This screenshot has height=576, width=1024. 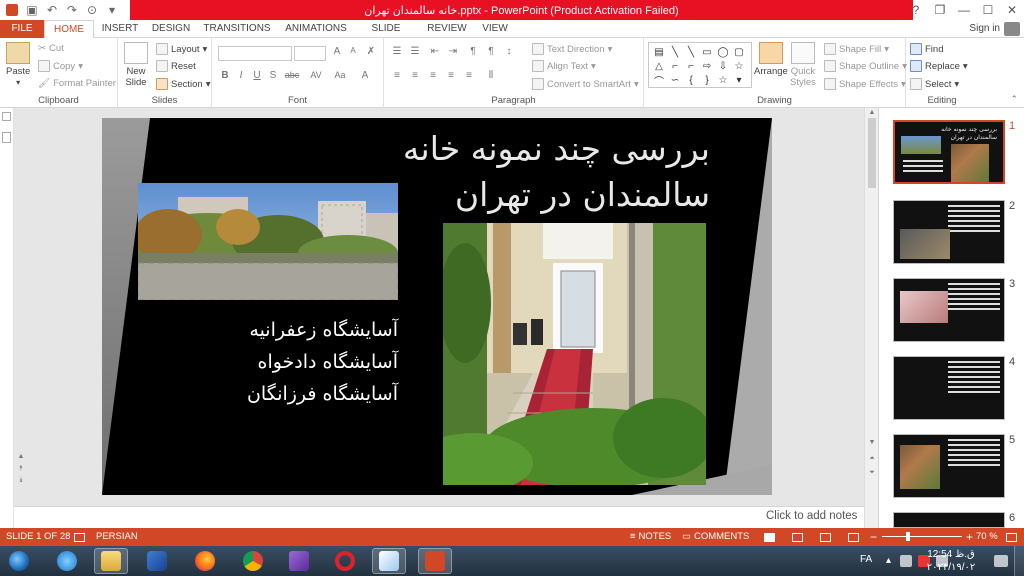 What do you see at coordinates (1014, 99) in the screenshot?
I see `collapse-ribbon-icon: ⌃` at bounding box center [1014, 99].